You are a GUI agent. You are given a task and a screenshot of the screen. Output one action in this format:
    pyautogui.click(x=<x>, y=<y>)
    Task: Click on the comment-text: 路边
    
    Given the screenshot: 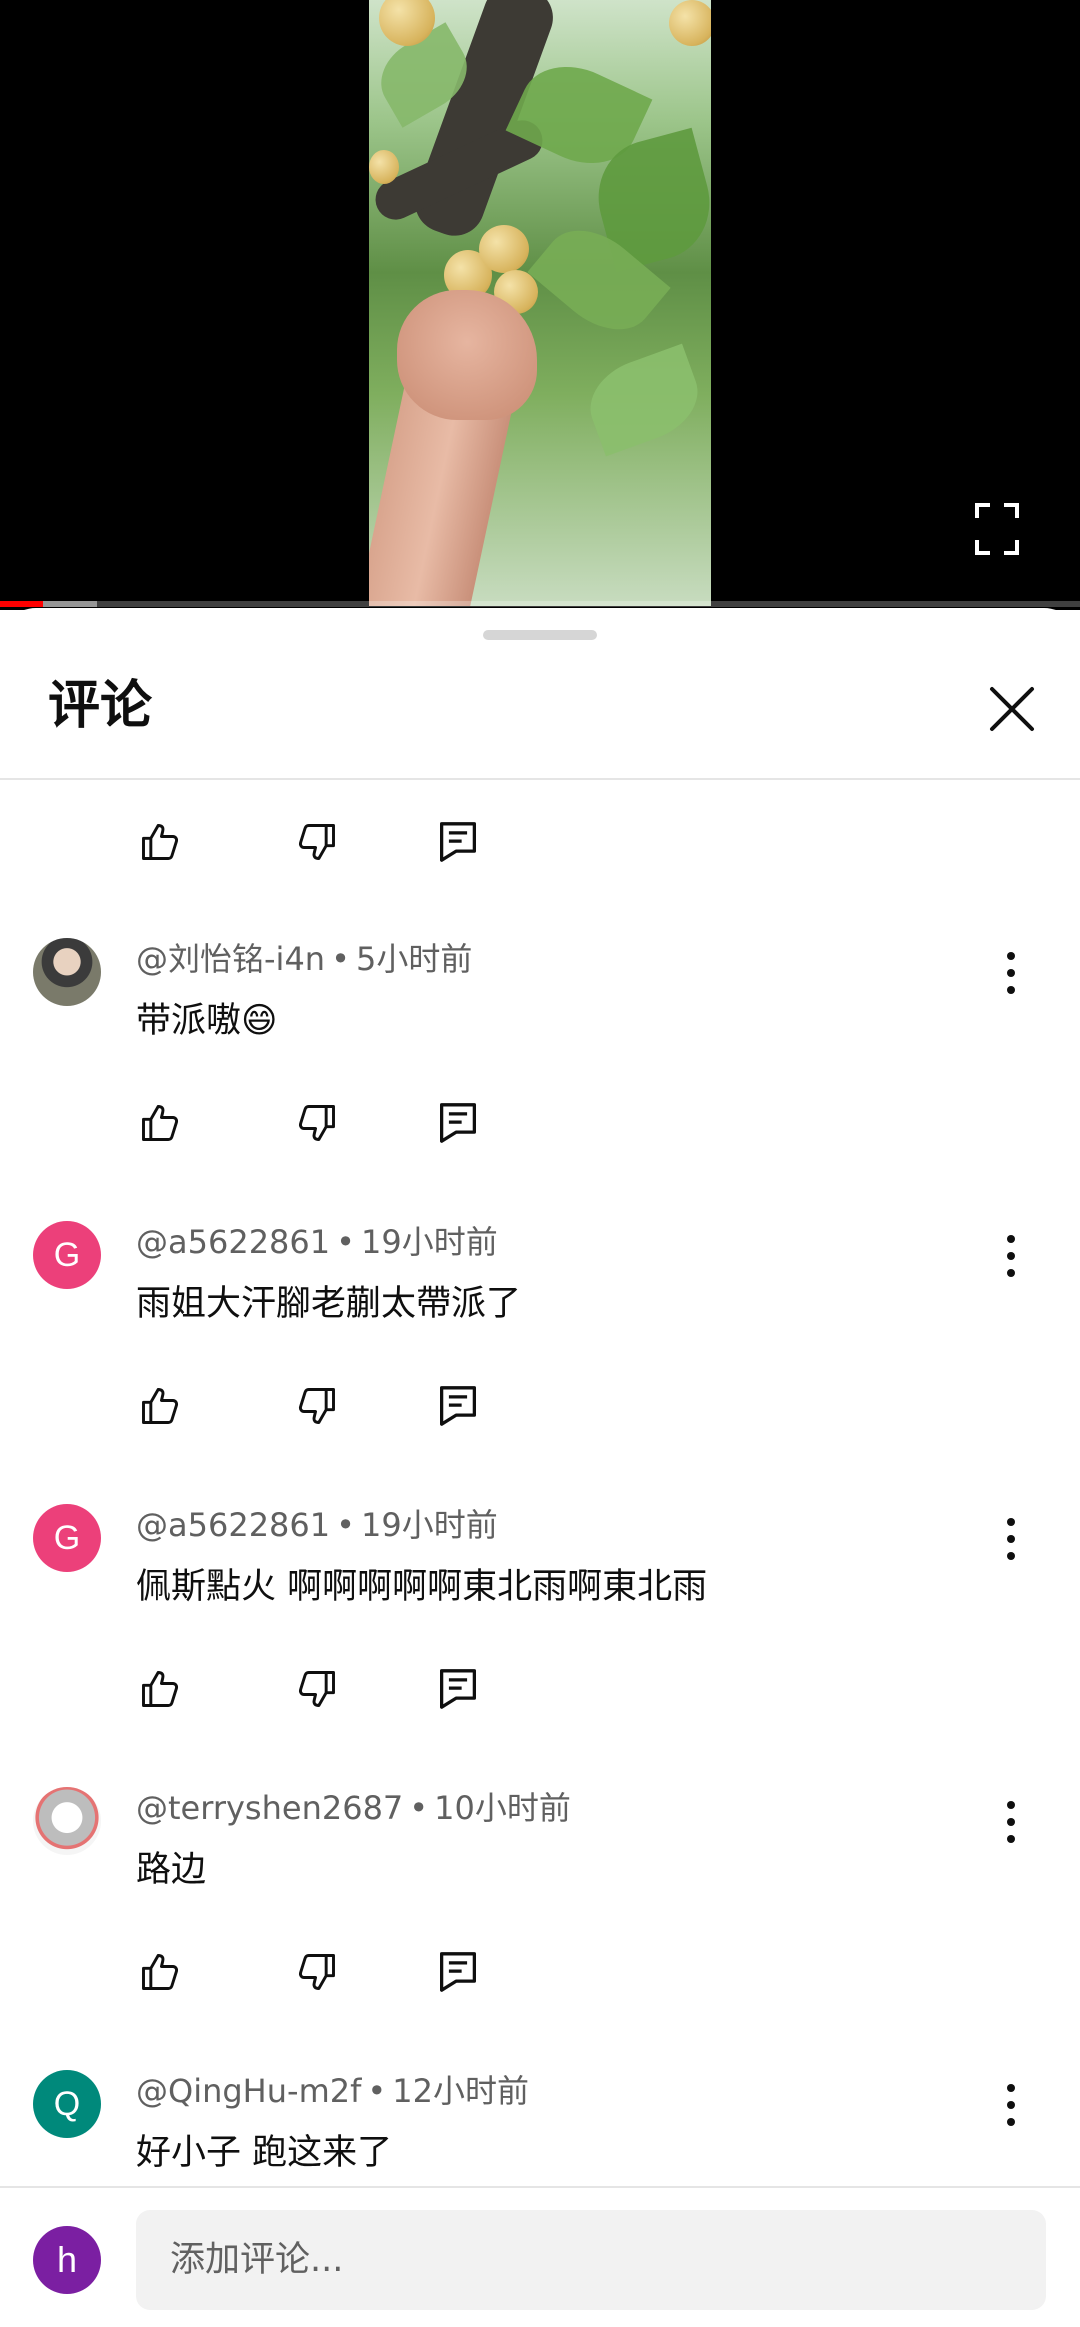 What is the action you would take?
    pyautogui.click(x=171, y=1870)
    